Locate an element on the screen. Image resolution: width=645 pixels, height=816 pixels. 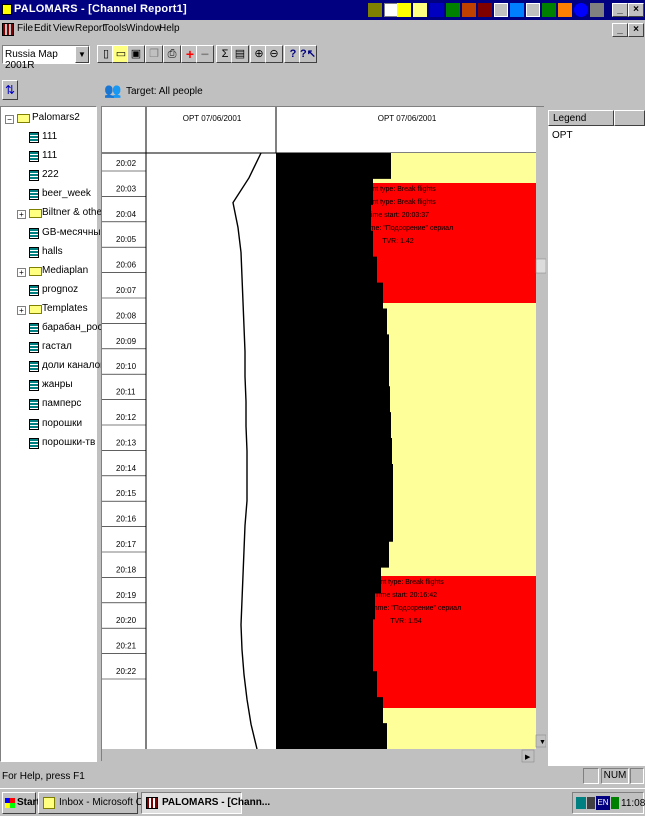
time-label: 20:17 is located at coordinates (126, 544).